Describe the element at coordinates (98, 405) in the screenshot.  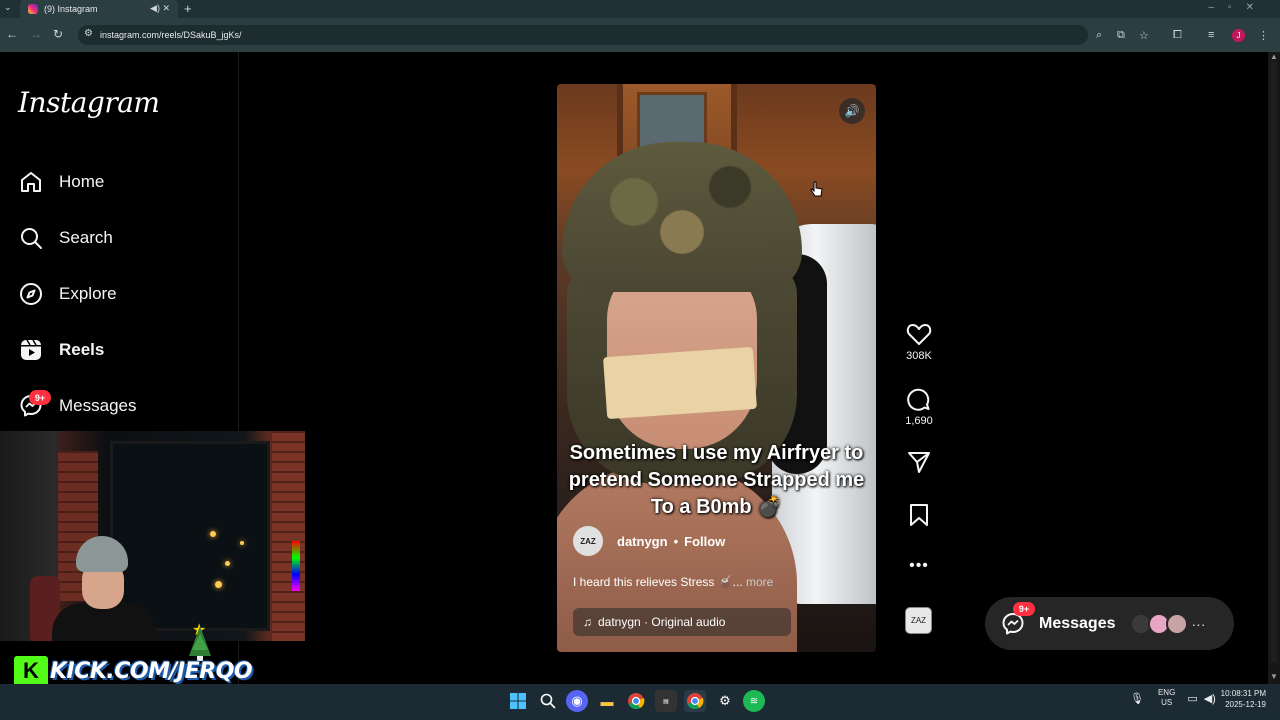
I see `sidebar-item-label: Messages` at that location.